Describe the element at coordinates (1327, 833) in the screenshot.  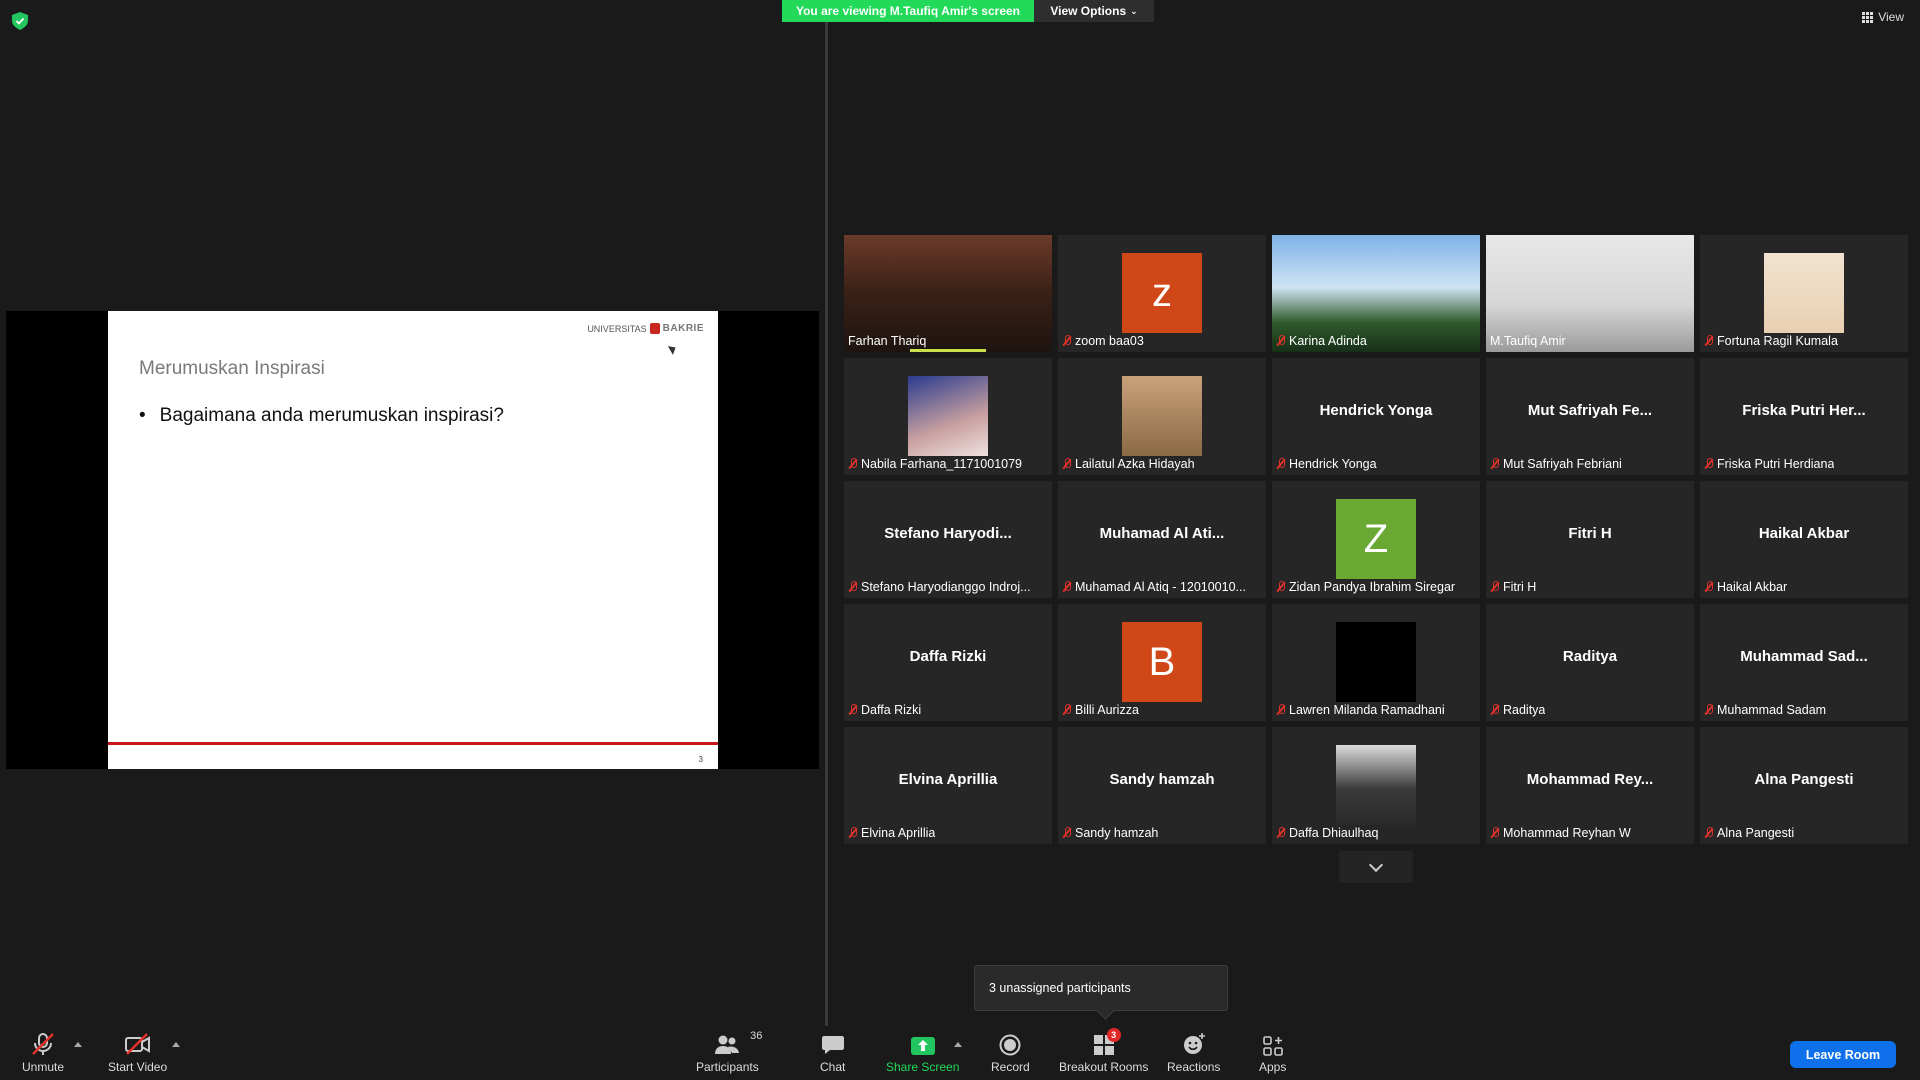
I see `participant-name-label: Daffa Dhiaulhaq` at that location.